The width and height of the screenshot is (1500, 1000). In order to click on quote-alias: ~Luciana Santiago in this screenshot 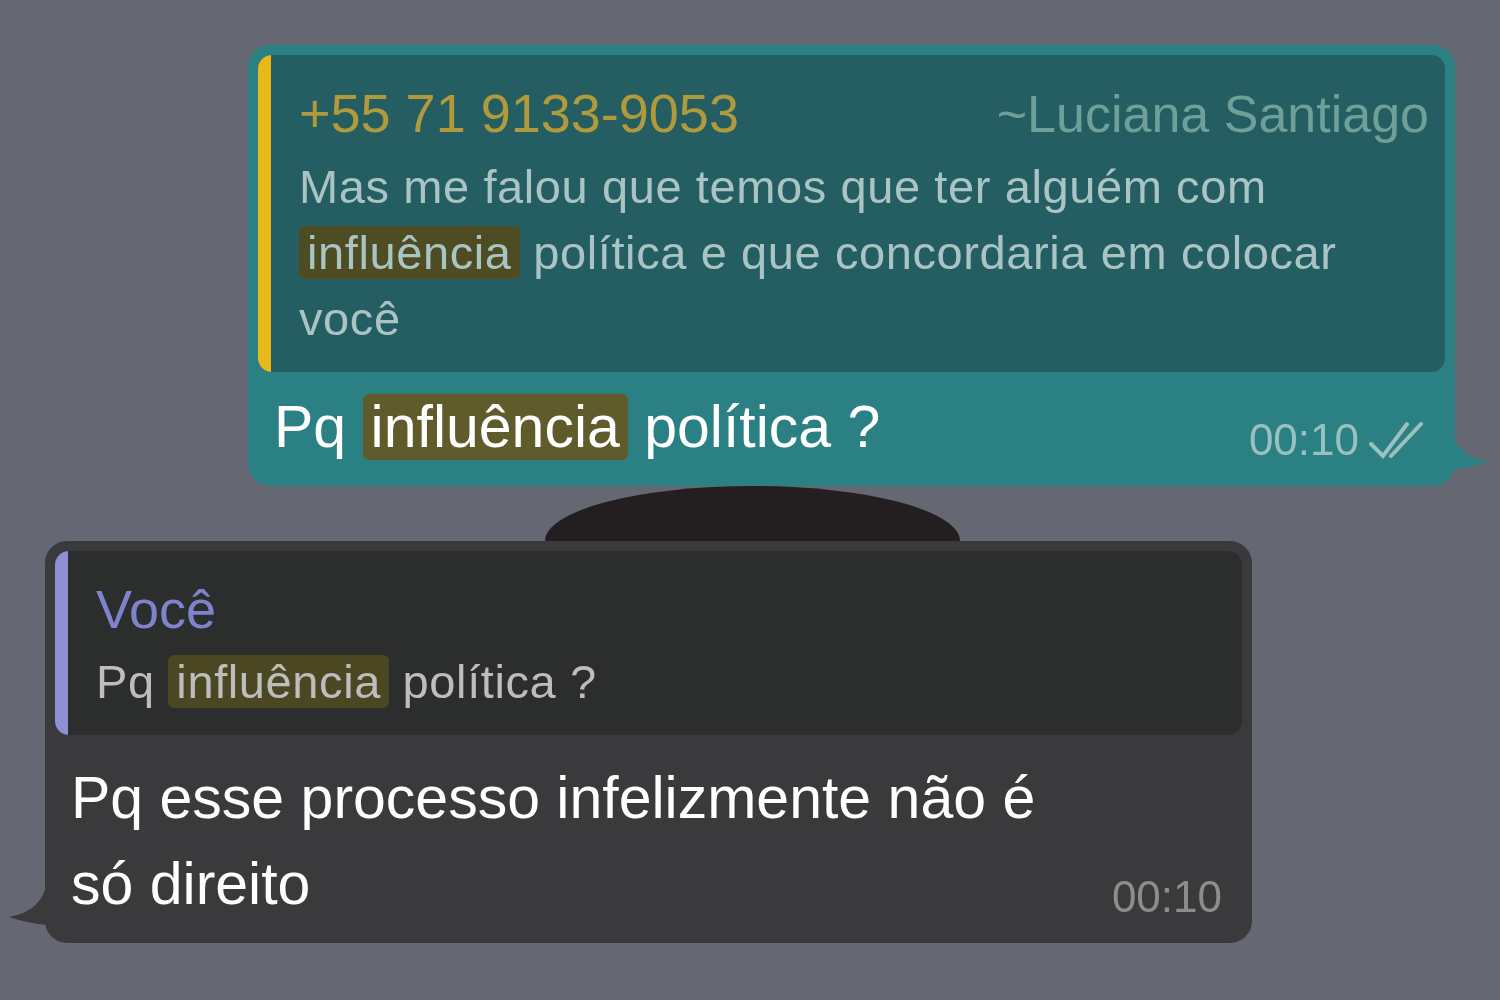, I will do `click(1212, 114)`.